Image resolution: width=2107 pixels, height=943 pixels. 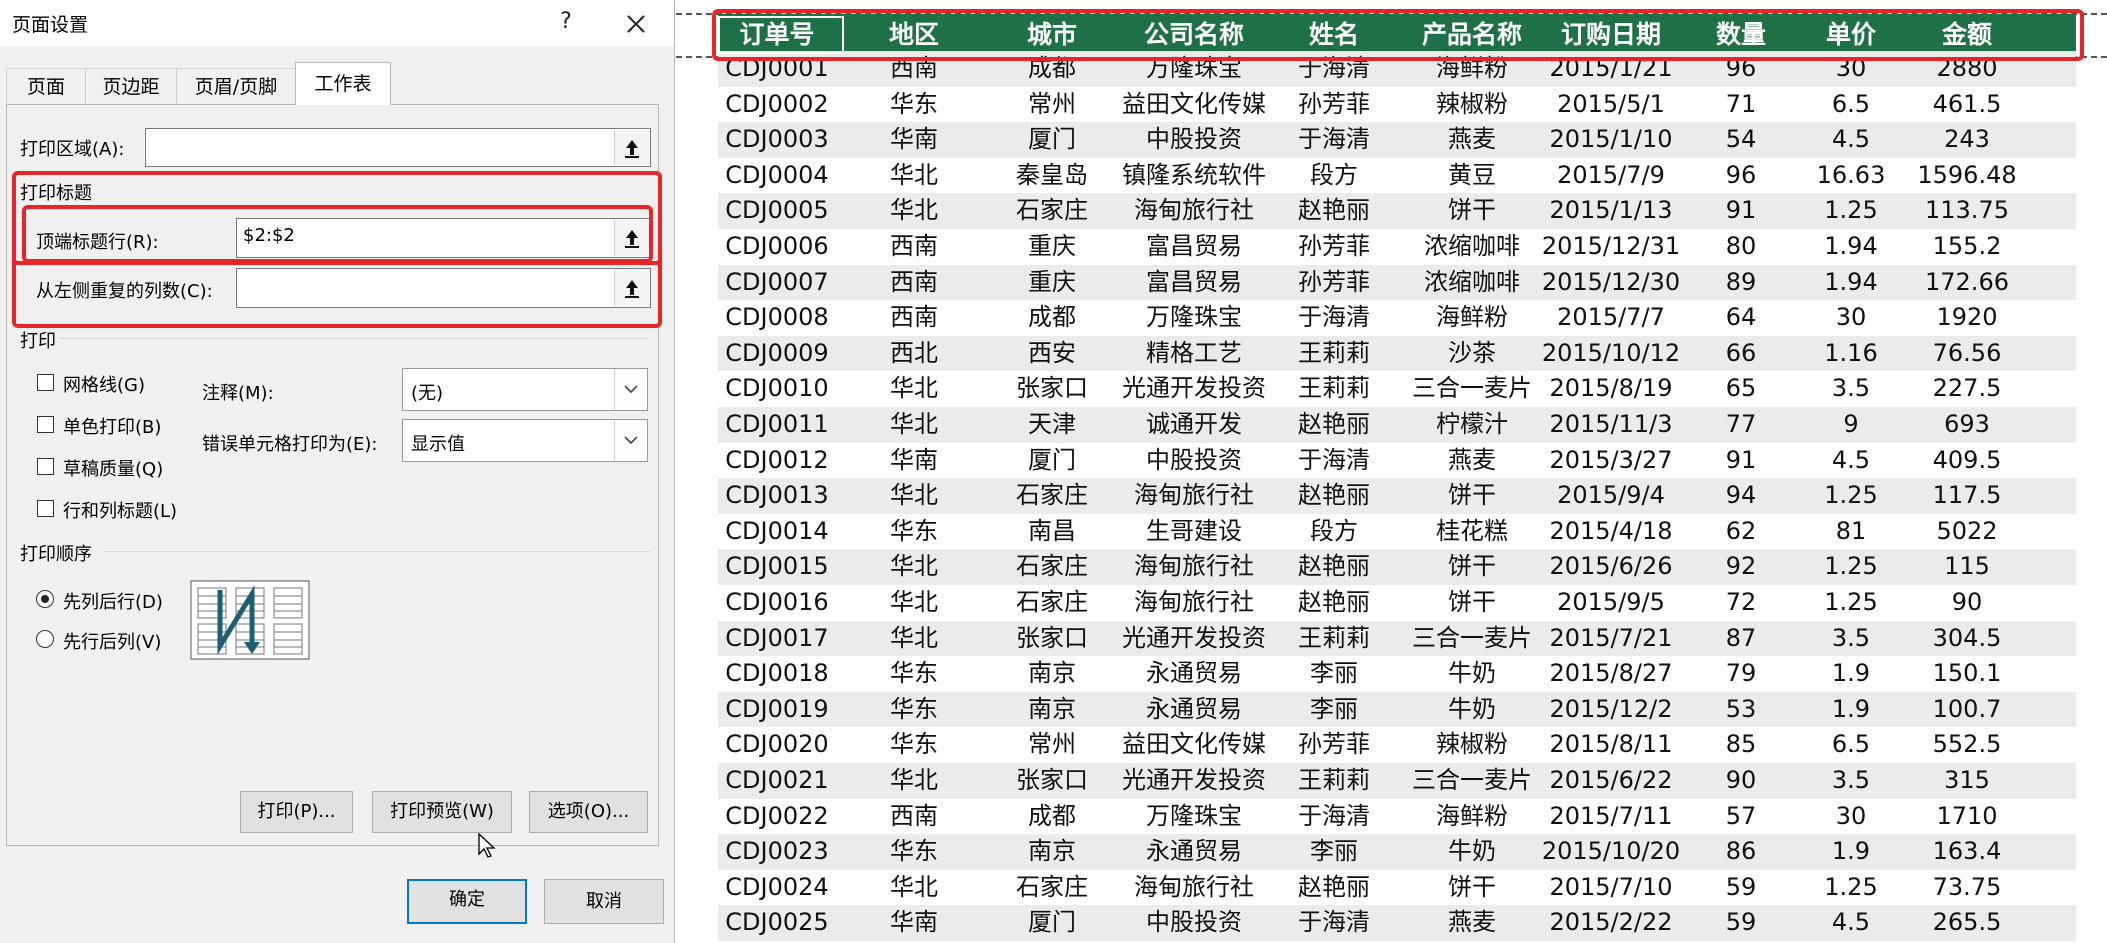 What do you see at coordinates (1741, 745) in the screenshot?
I see `table-cell: 85` at bounding box center [1741, 745].